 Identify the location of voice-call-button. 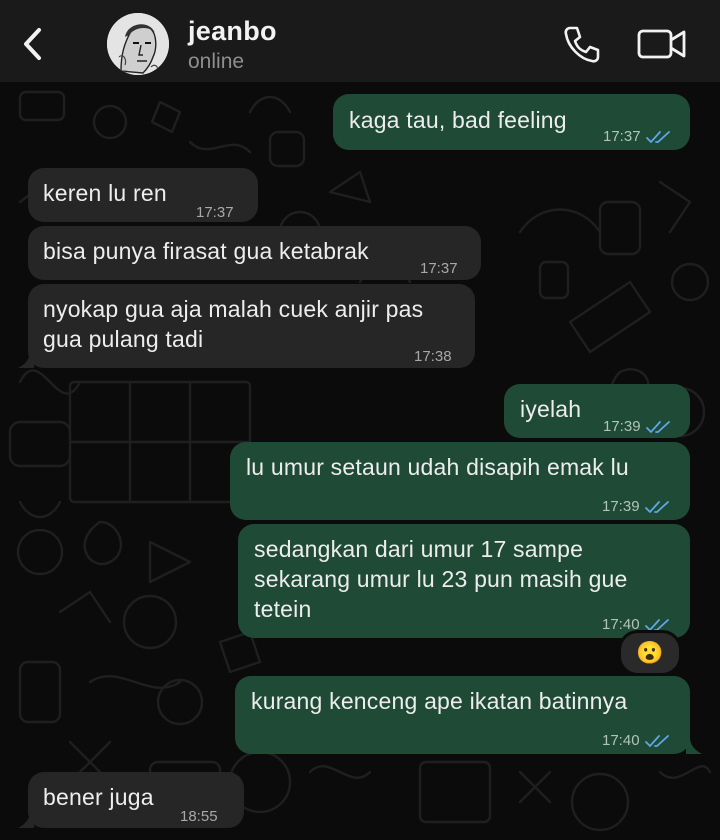
(582, 44).